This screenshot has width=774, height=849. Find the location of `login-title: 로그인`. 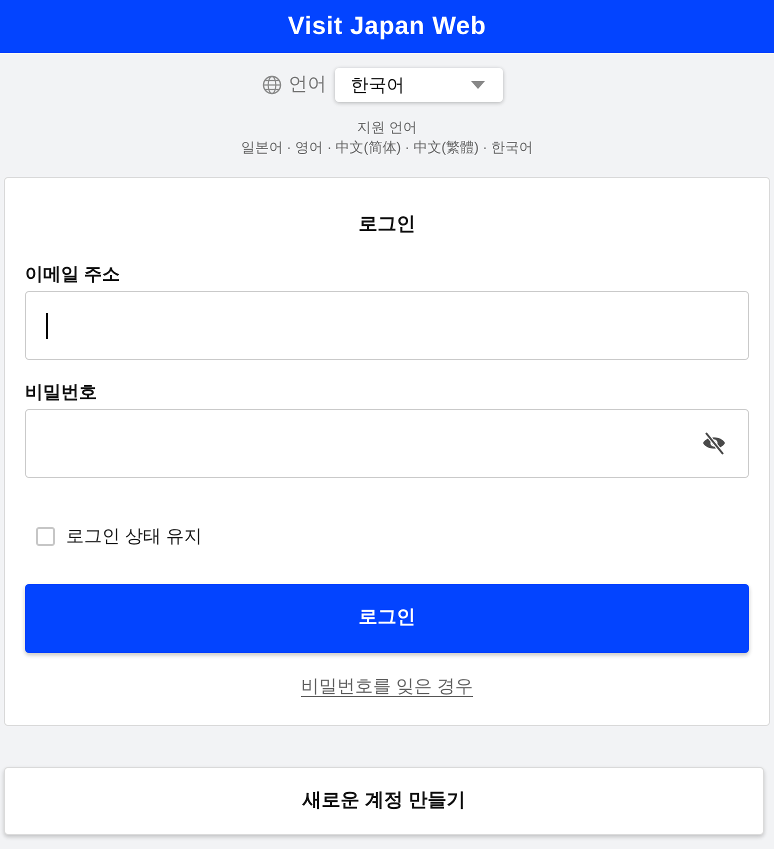

login-title: 로그인 is located at coordinates (387, 225).